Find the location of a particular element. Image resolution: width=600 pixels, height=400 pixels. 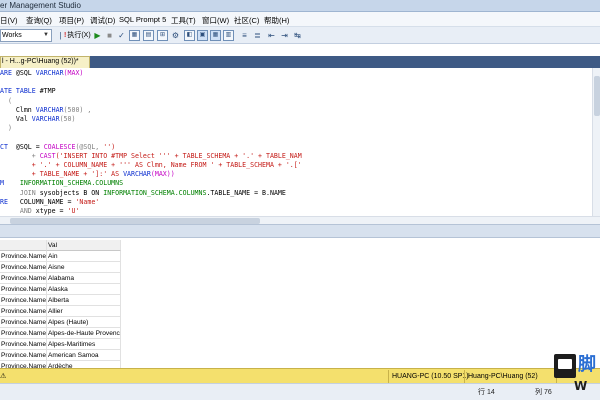

table-cell: Allier is located at coordinates (84, 311).